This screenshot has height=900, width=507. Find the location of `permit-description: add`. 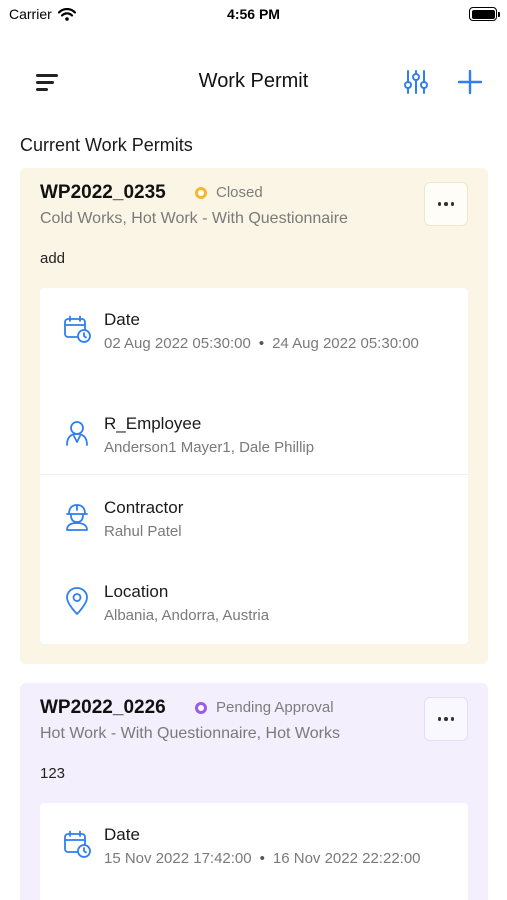

permit-description: add is located at coordinates (53, 258).